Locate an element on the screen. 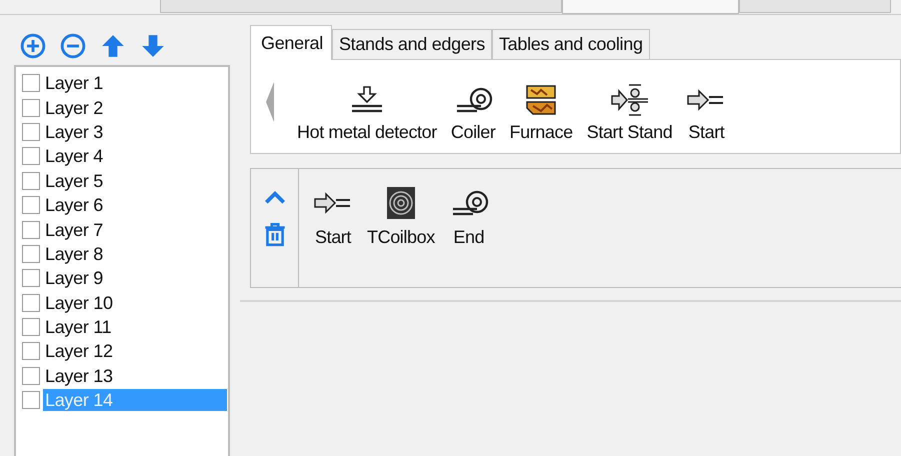  layer-item: Layer 12 is located at coordinates (79, 351).